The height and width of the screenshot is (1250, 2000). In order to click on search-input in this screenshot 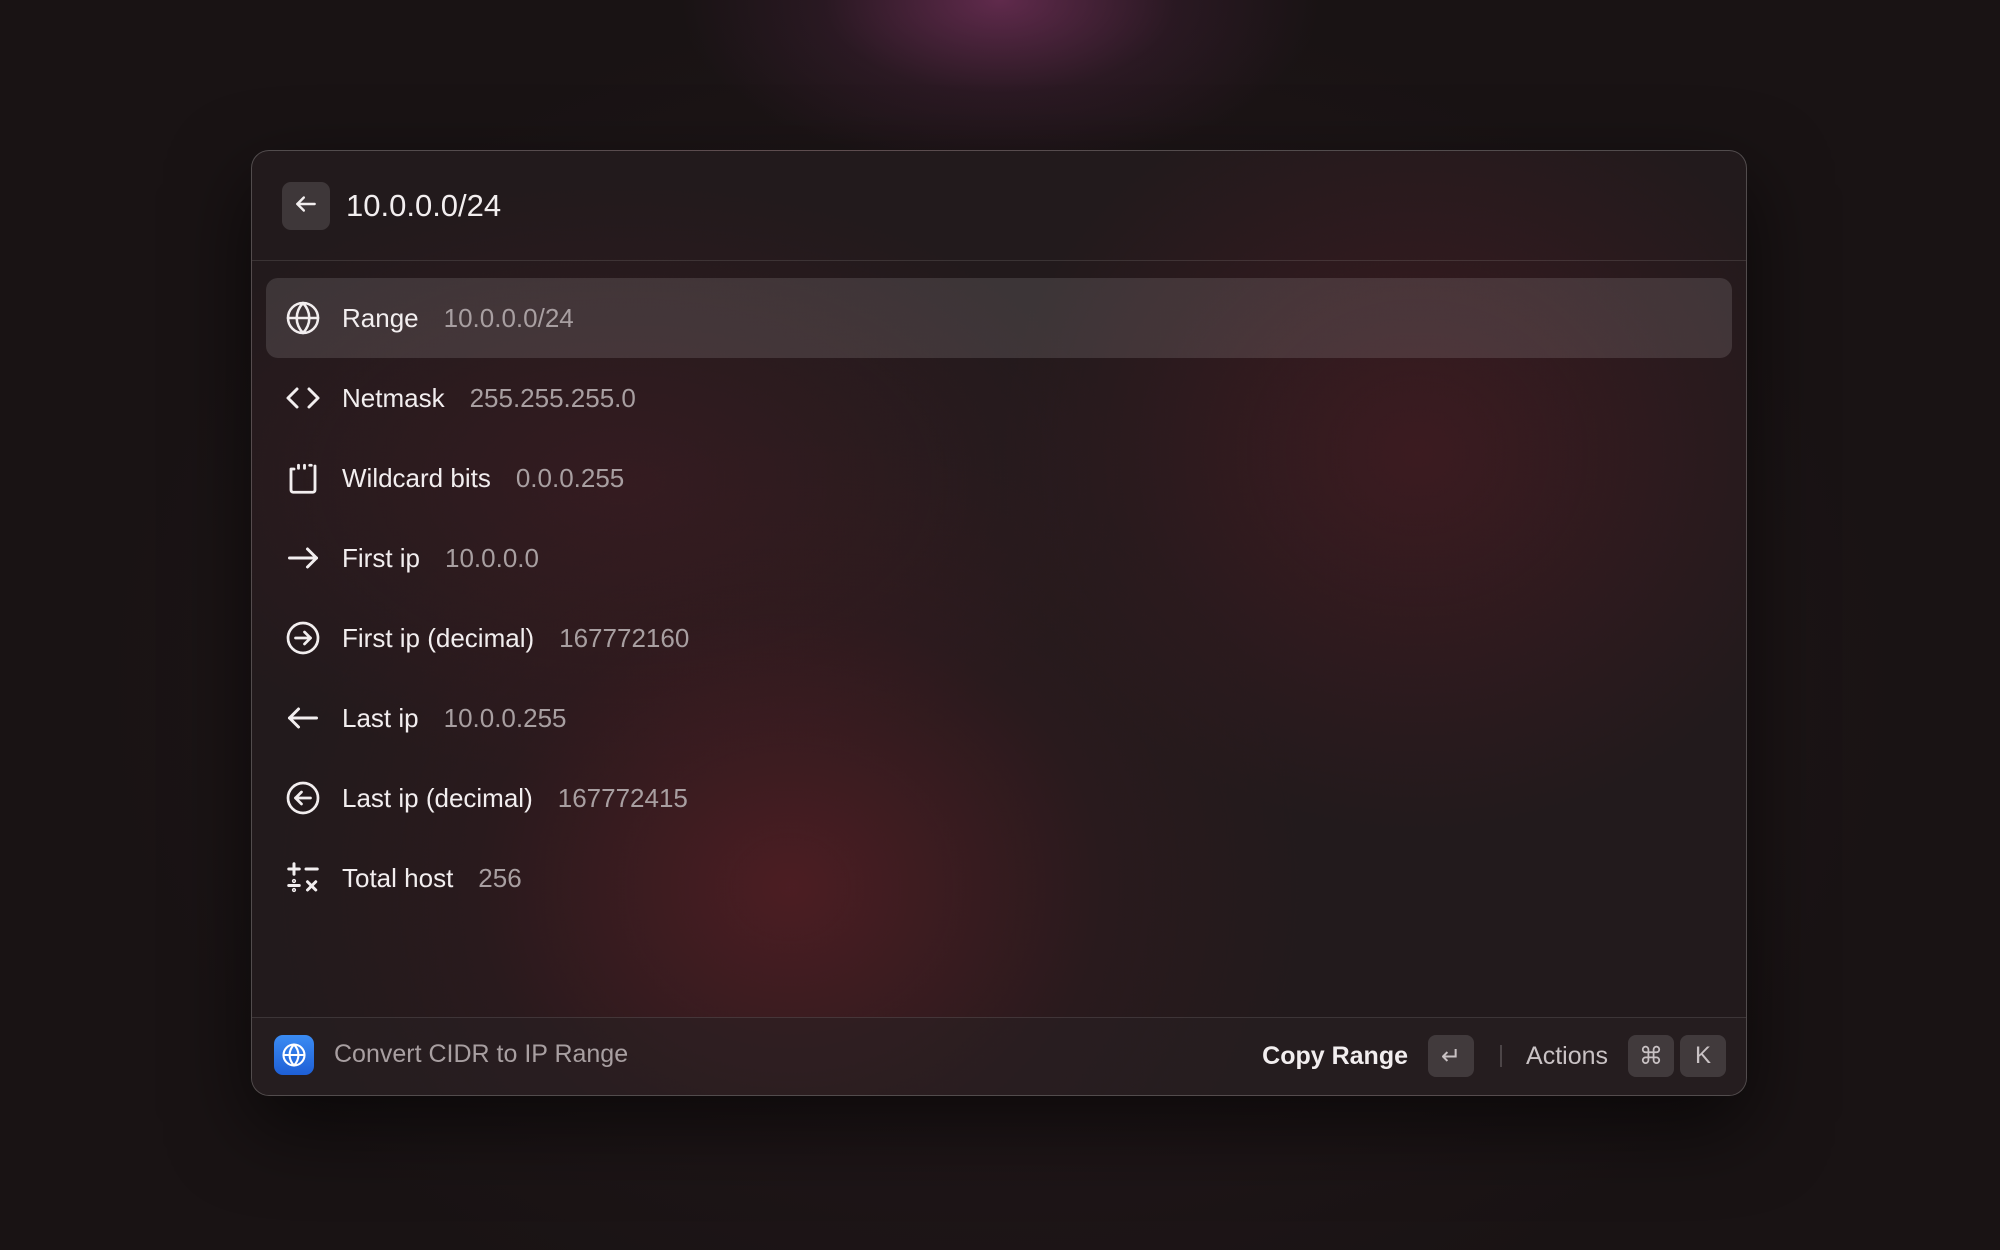, I will do `click(946, 206)`.